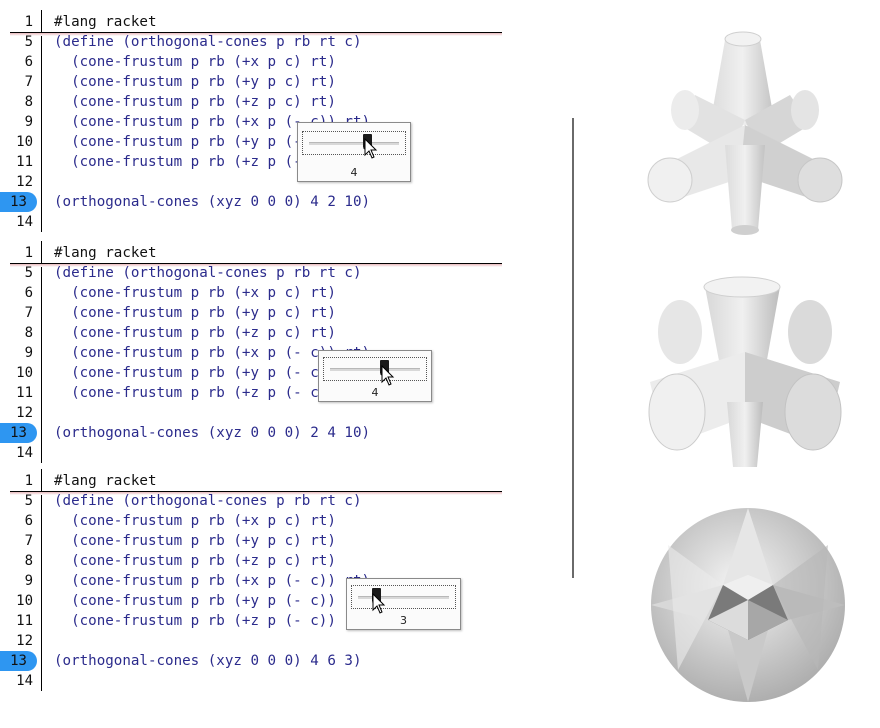 The width and height of the screenshot is (880, 728). I want to click on code-call: (orthogonal-cones (xyz 0 0 0) 4 2 10), so click(212, 202).